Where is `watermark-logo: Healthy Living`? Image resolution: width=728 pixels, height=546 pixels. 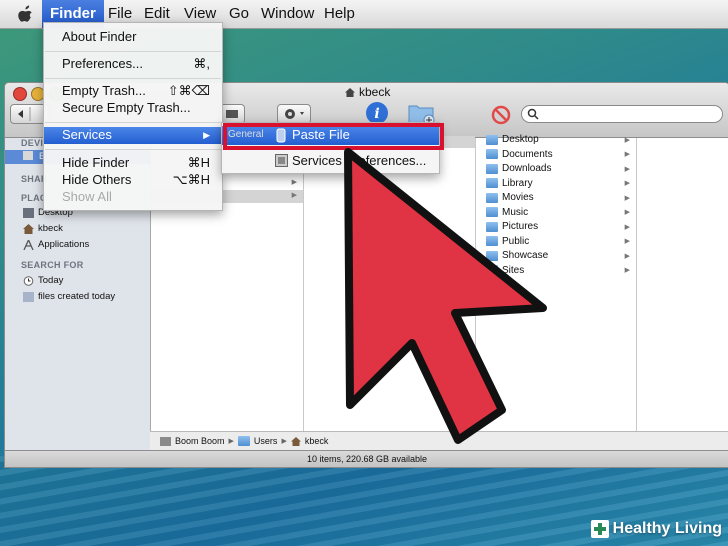
watermark-logo: Healthy Living is located at coordinates (656, 529).